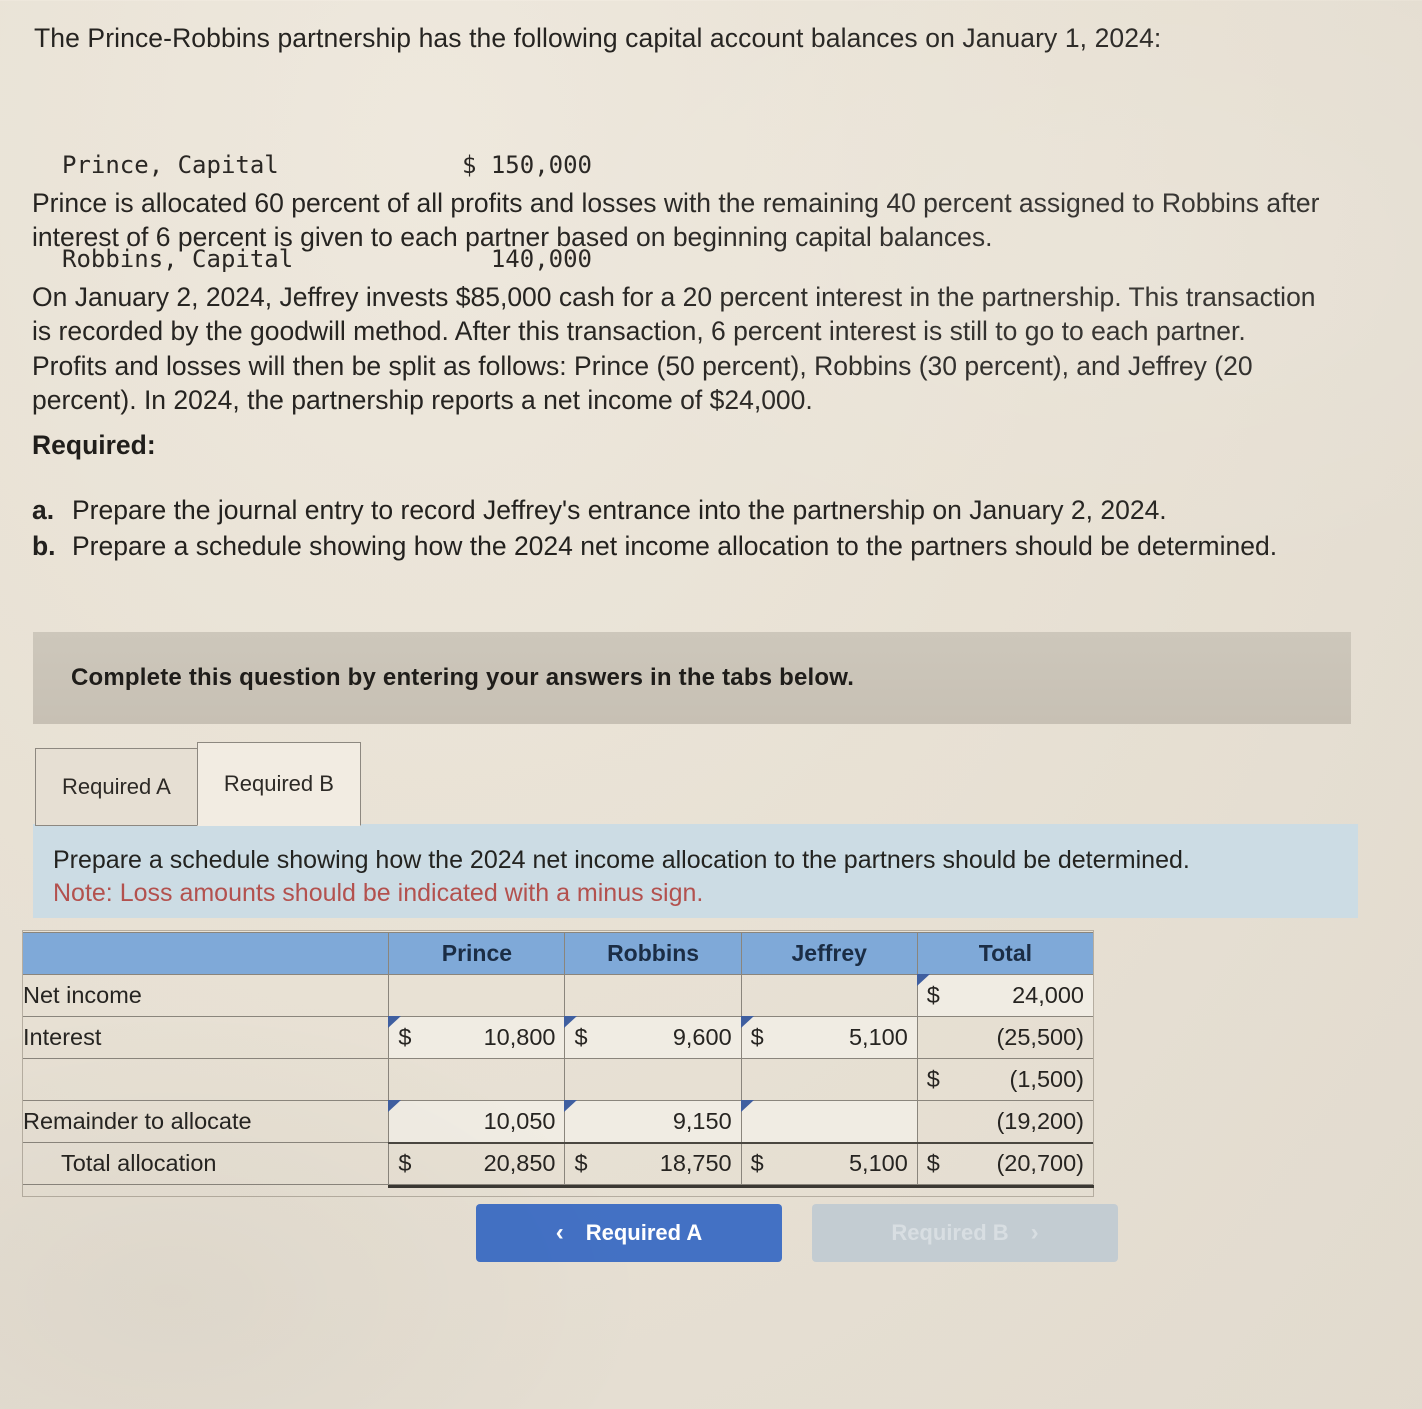 The width and height of the screenshot is (1422, 1409). Describe the element at coordinates (205, 1079) in the screenshot. I see `row-label` at that location.